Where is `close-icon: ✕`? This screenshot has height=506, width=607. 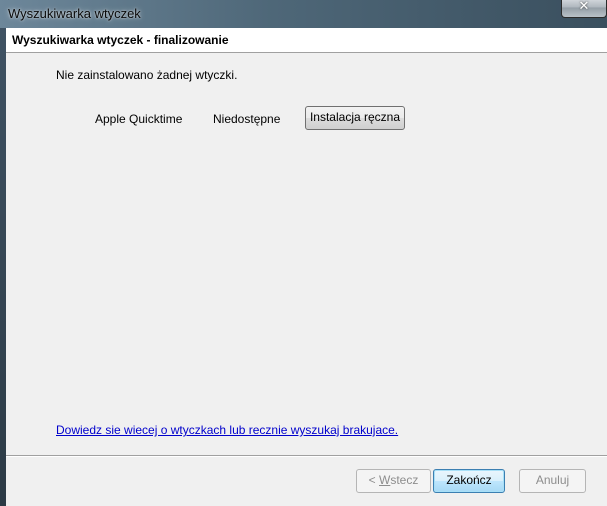
close-icon: ✕ is located at coordinates (584, 7).